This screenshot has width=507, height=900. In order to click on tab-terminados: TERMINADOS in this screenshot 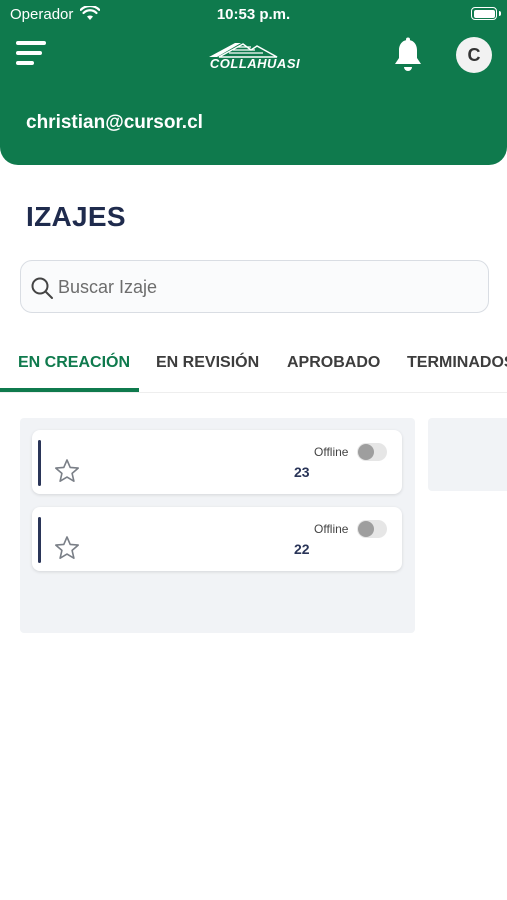, I will do `click(457, 363)`.